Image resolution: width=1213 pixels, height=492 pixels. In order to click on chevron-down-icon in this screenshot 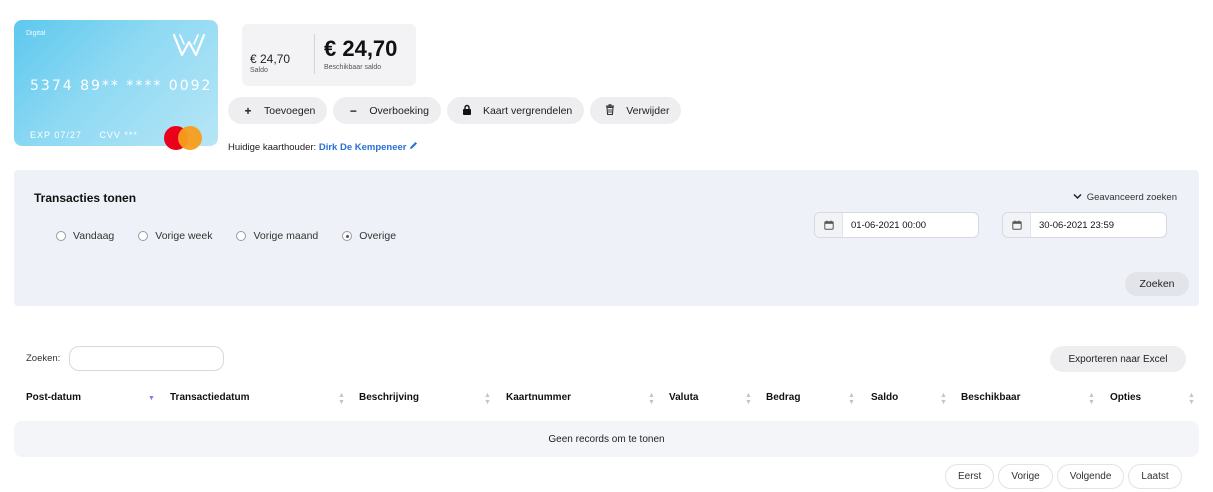, I will do `click(1077, 197)`.